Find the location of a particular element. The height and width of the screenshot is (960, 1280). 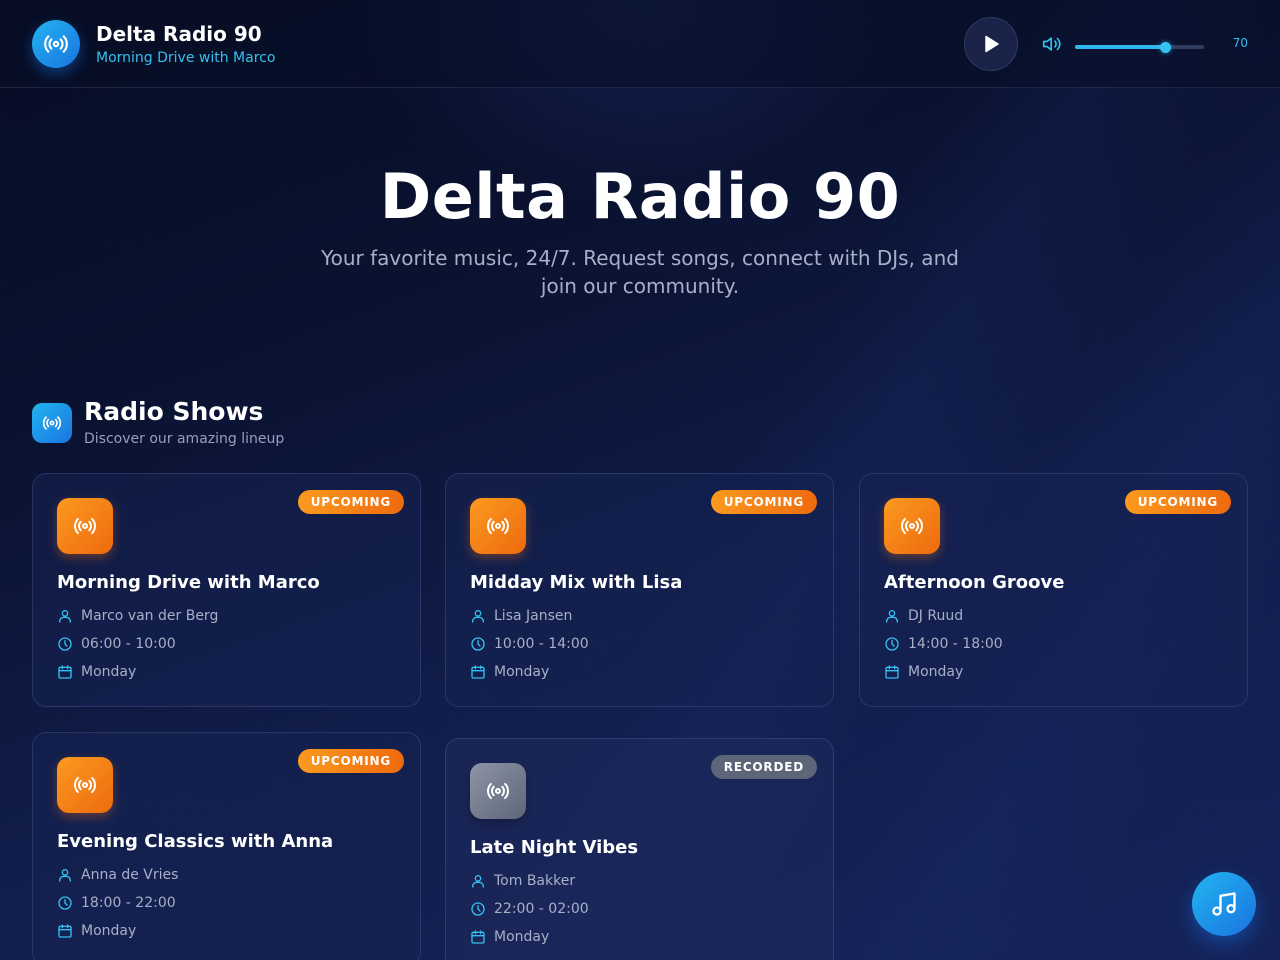

show-time-row: 22:00 - 02:00 is located at coordinates (529, 909).